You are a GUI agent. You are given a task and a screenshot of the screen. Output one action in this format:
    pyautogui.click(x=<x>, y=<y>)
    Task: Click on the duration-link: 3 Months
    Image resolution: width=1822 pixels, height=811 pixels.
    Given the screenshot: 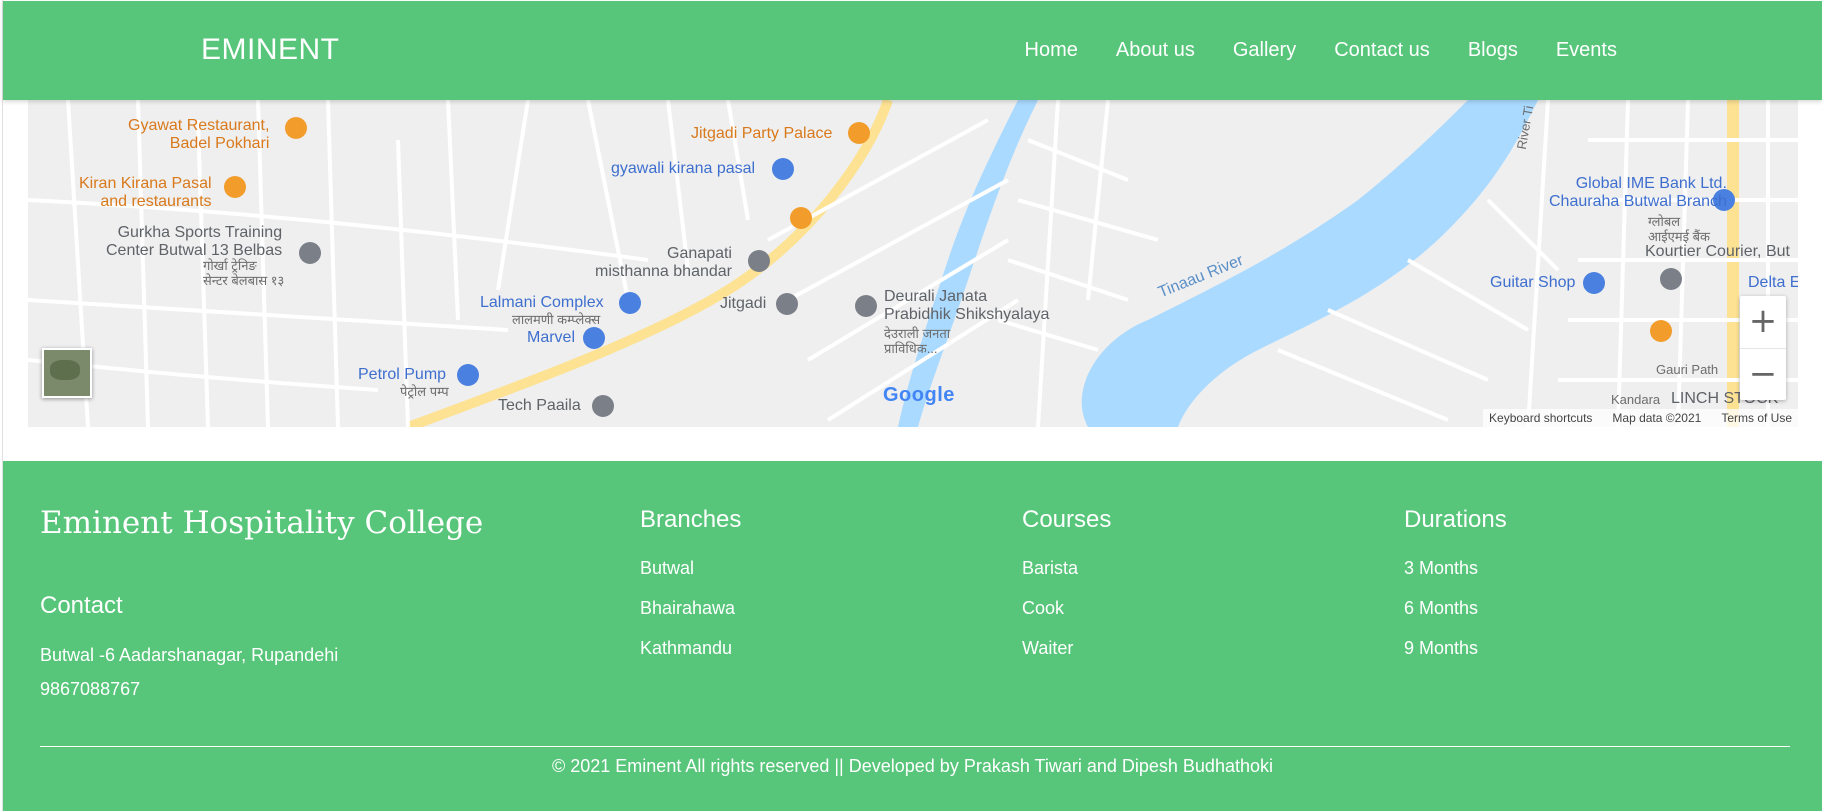 What is the action you would take?
    pyautogui.click(x=1455, y=568)
    